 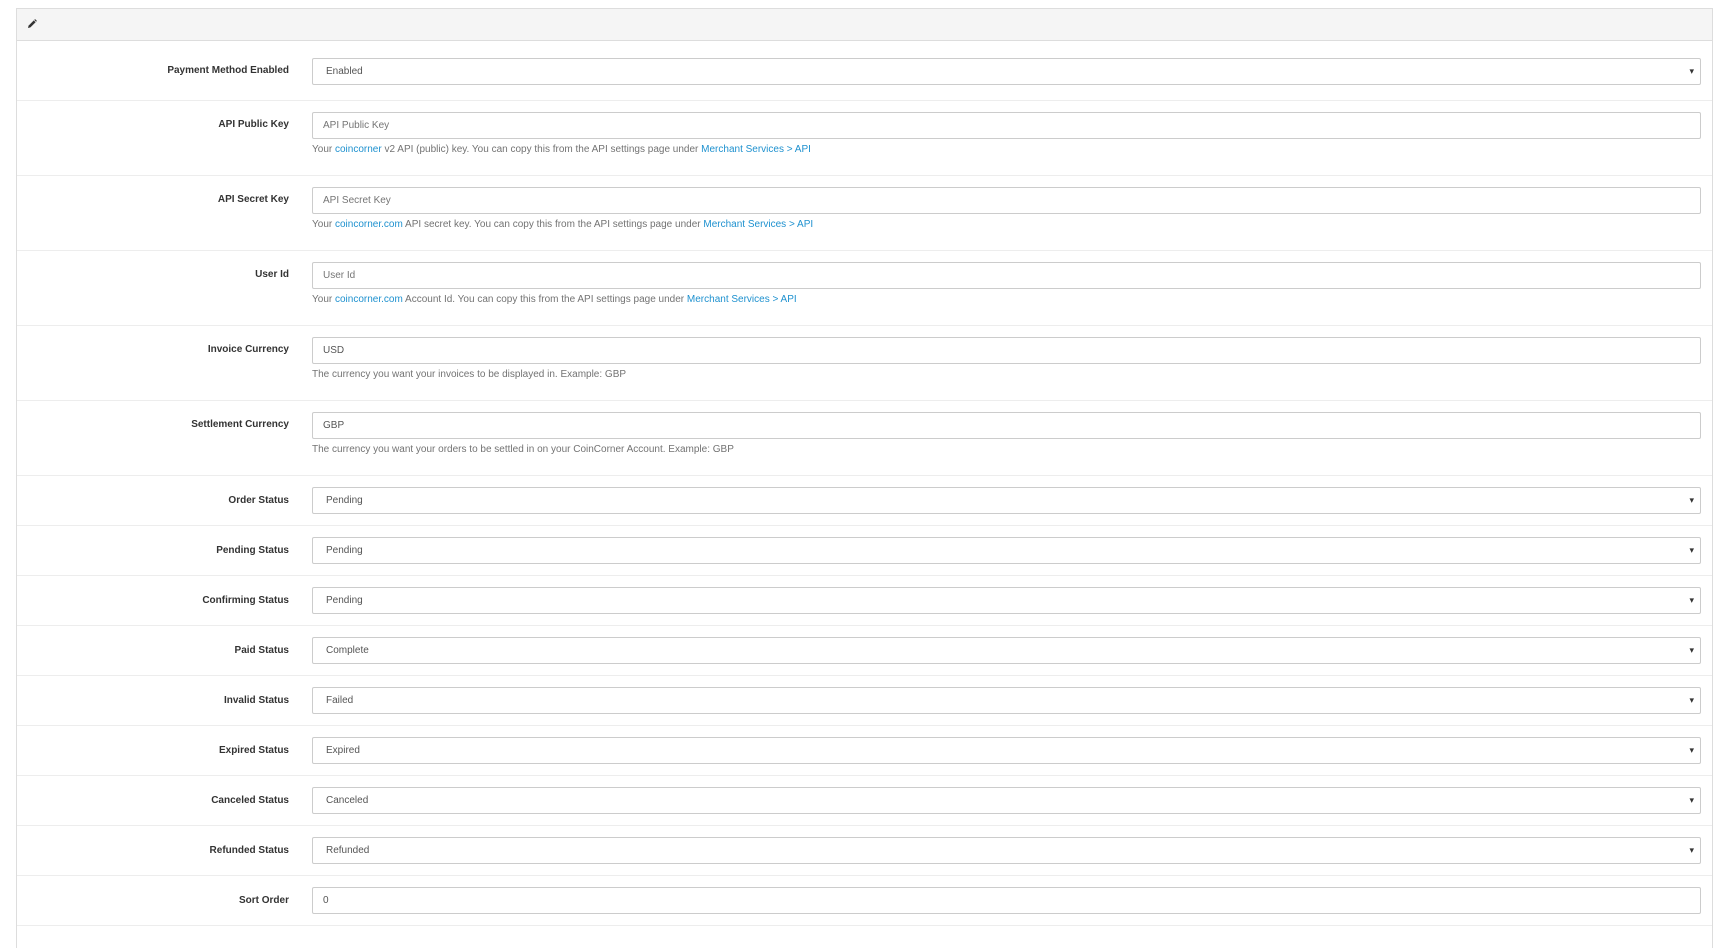 What do you see at coordinates (261, 650) in the screenshot?
I see `paid-status-label: Paid Status` at bounding box center [261, 650].